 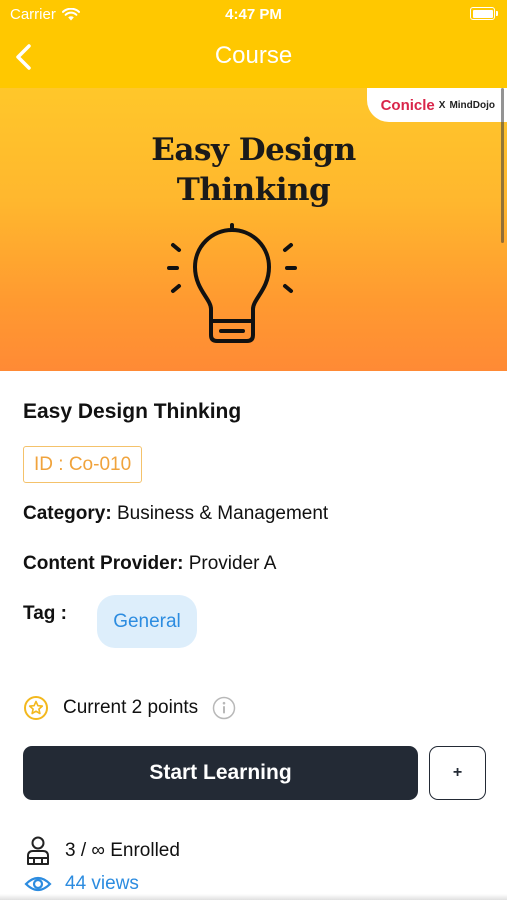 I want to click on points-row: Current 2 points, so click(x=129, y=708).